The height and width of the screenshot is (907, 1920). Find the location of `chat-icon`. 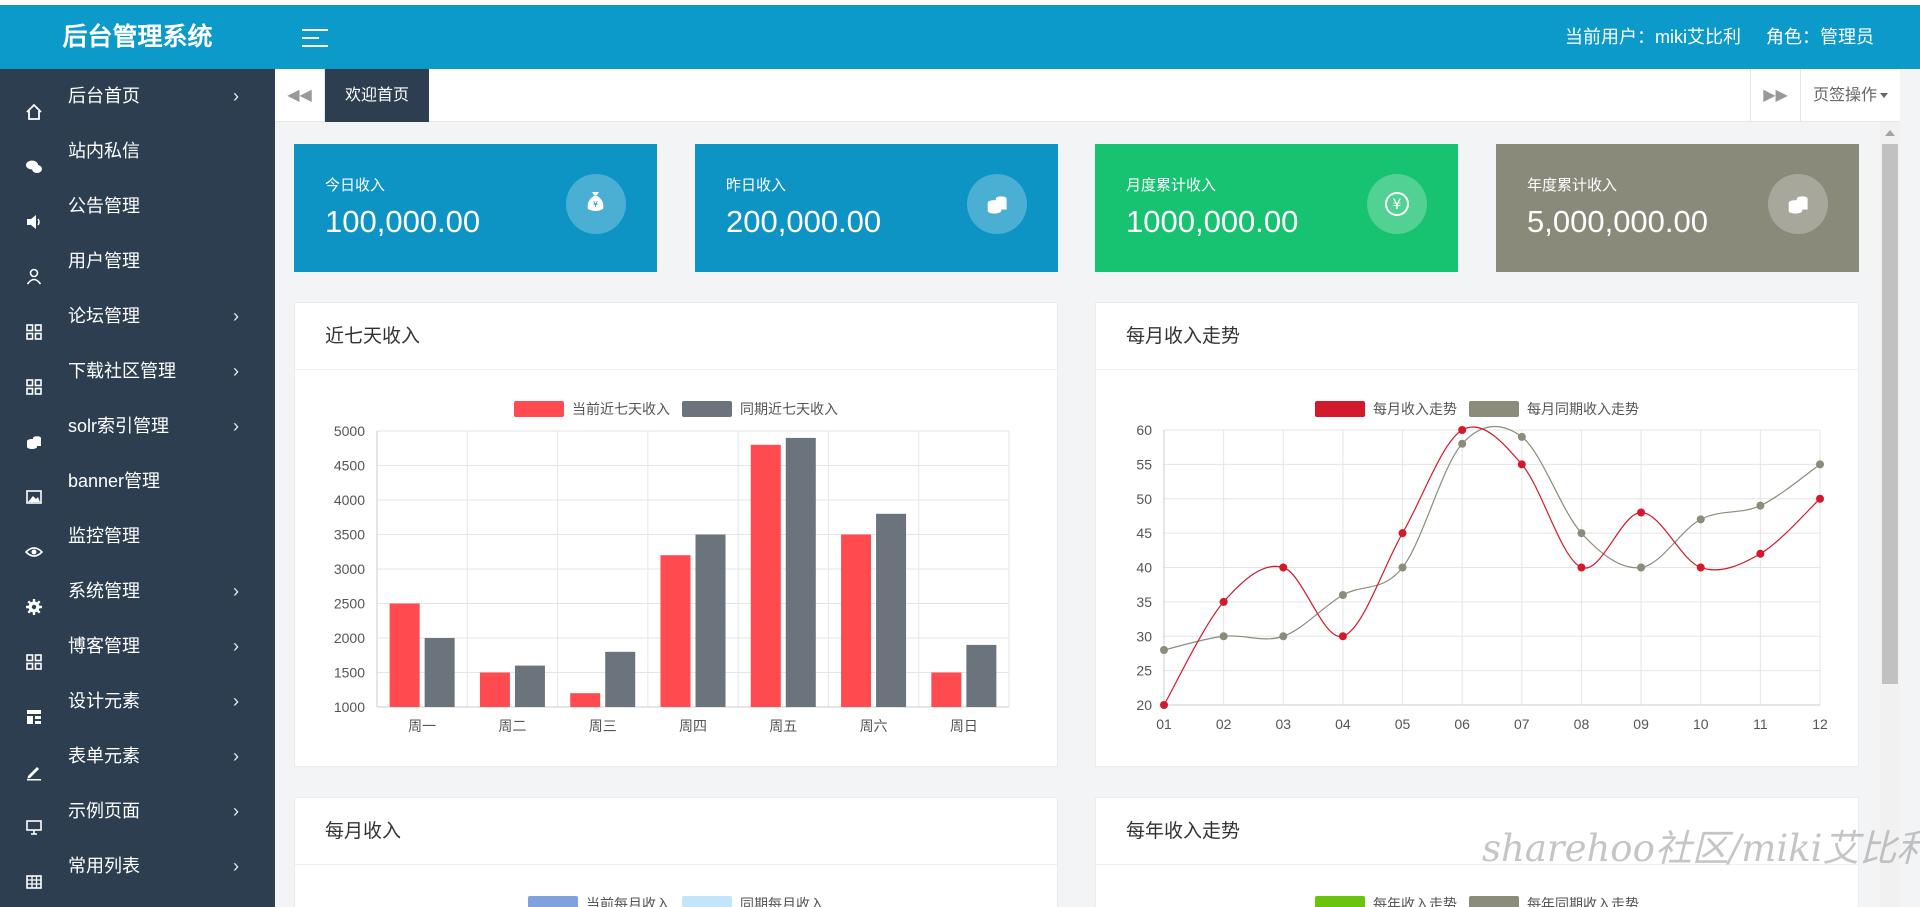

chat-icon is located at coordinates (34, 158).